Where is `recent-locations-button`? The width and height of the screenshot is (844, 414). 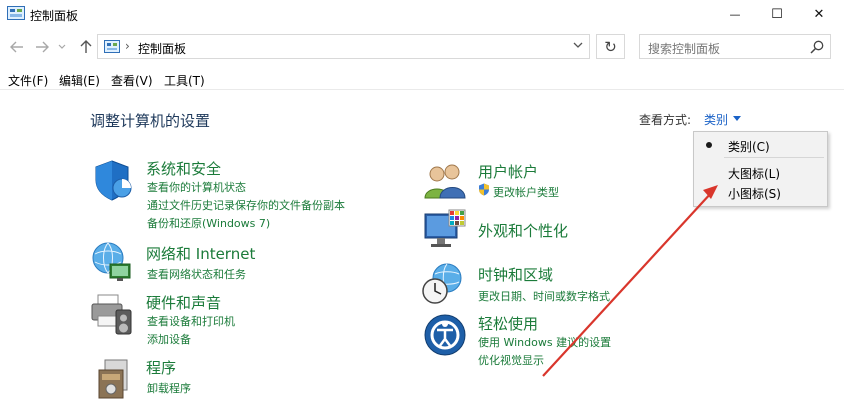 recent-locations-button is located at coordinates (62, 47).